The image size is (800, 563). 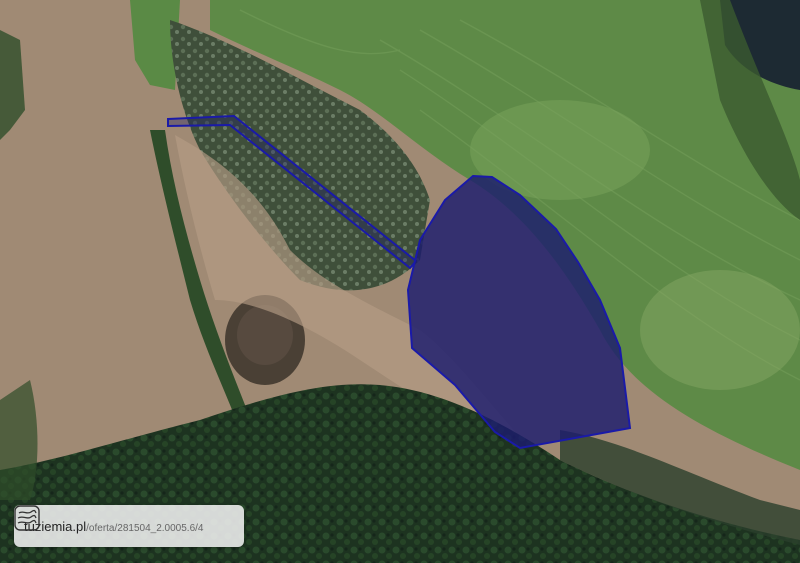 I want to click on watermark-badge: tuziemia.pl/oferta/281504_2.0005.6/4, so click(x=129, y=526).